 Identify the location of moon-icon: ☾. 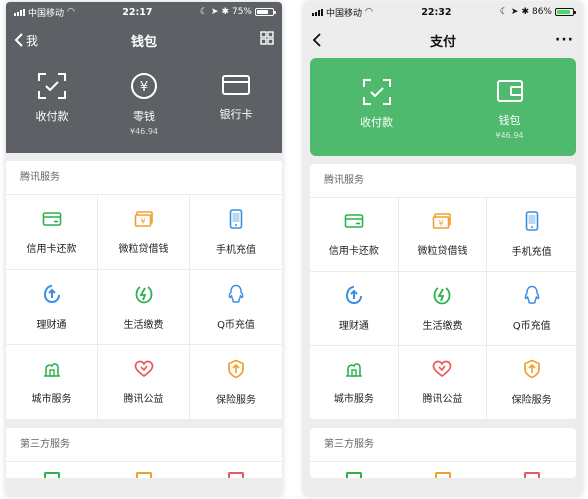
(503, 12).